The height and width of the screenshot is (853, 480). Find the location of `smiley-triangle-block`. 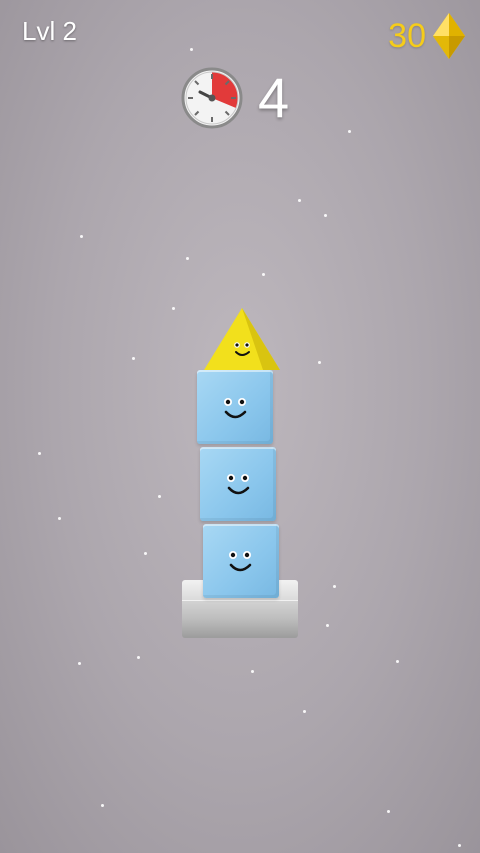

smiley-triangle-block is located at coordinates (242, 339).